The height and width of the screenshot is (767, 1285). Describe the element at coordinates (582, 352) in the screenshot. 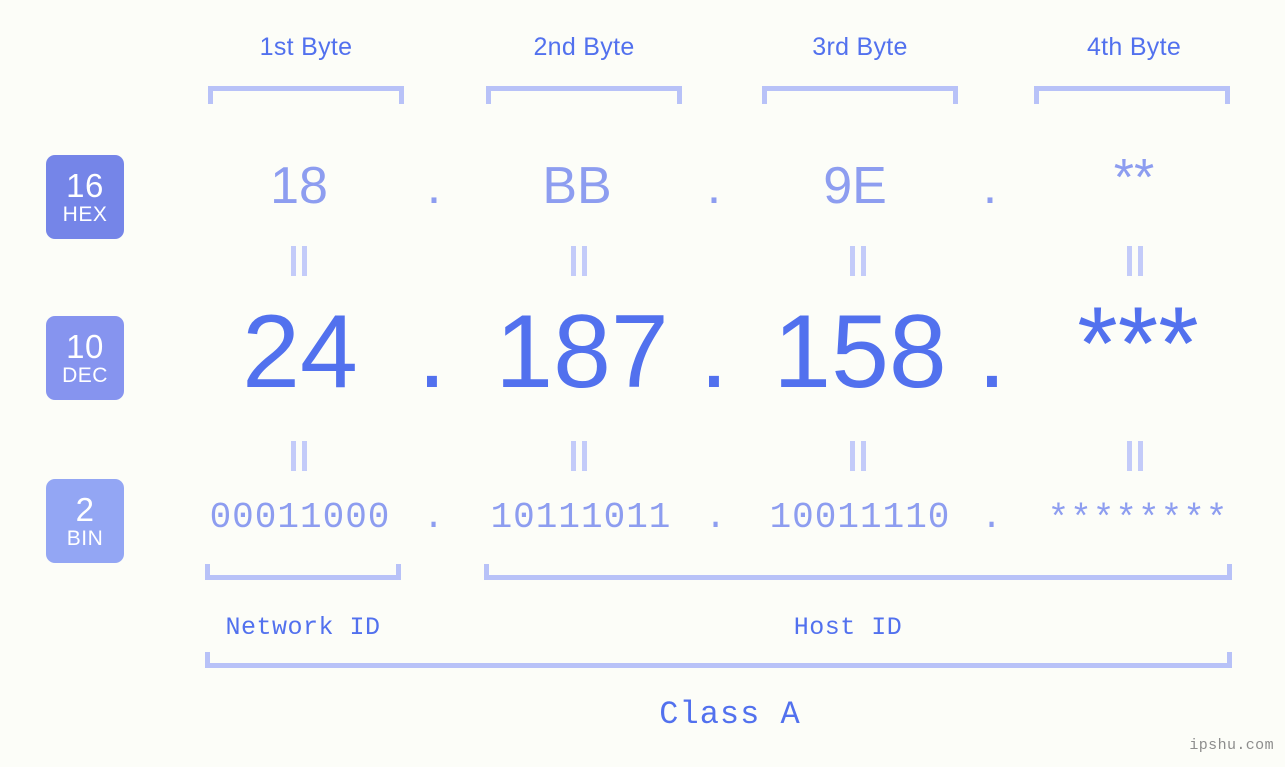

I see `dec-byte-2: 187` at that location.